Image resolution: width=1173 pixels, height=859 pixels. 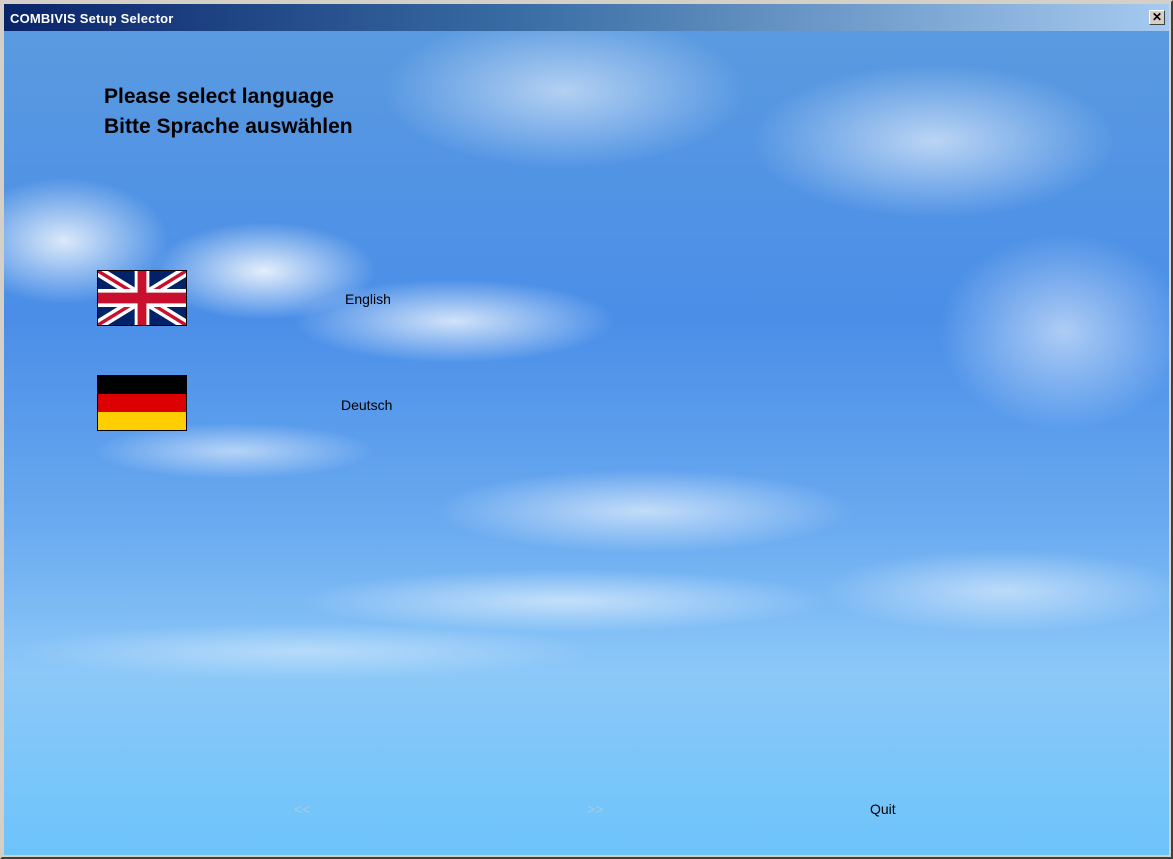 What do you see at coordinates (366, 405) in the screenshot?
I see `language-option-deutsch: Deutsch` at bounding box center [366, 405].